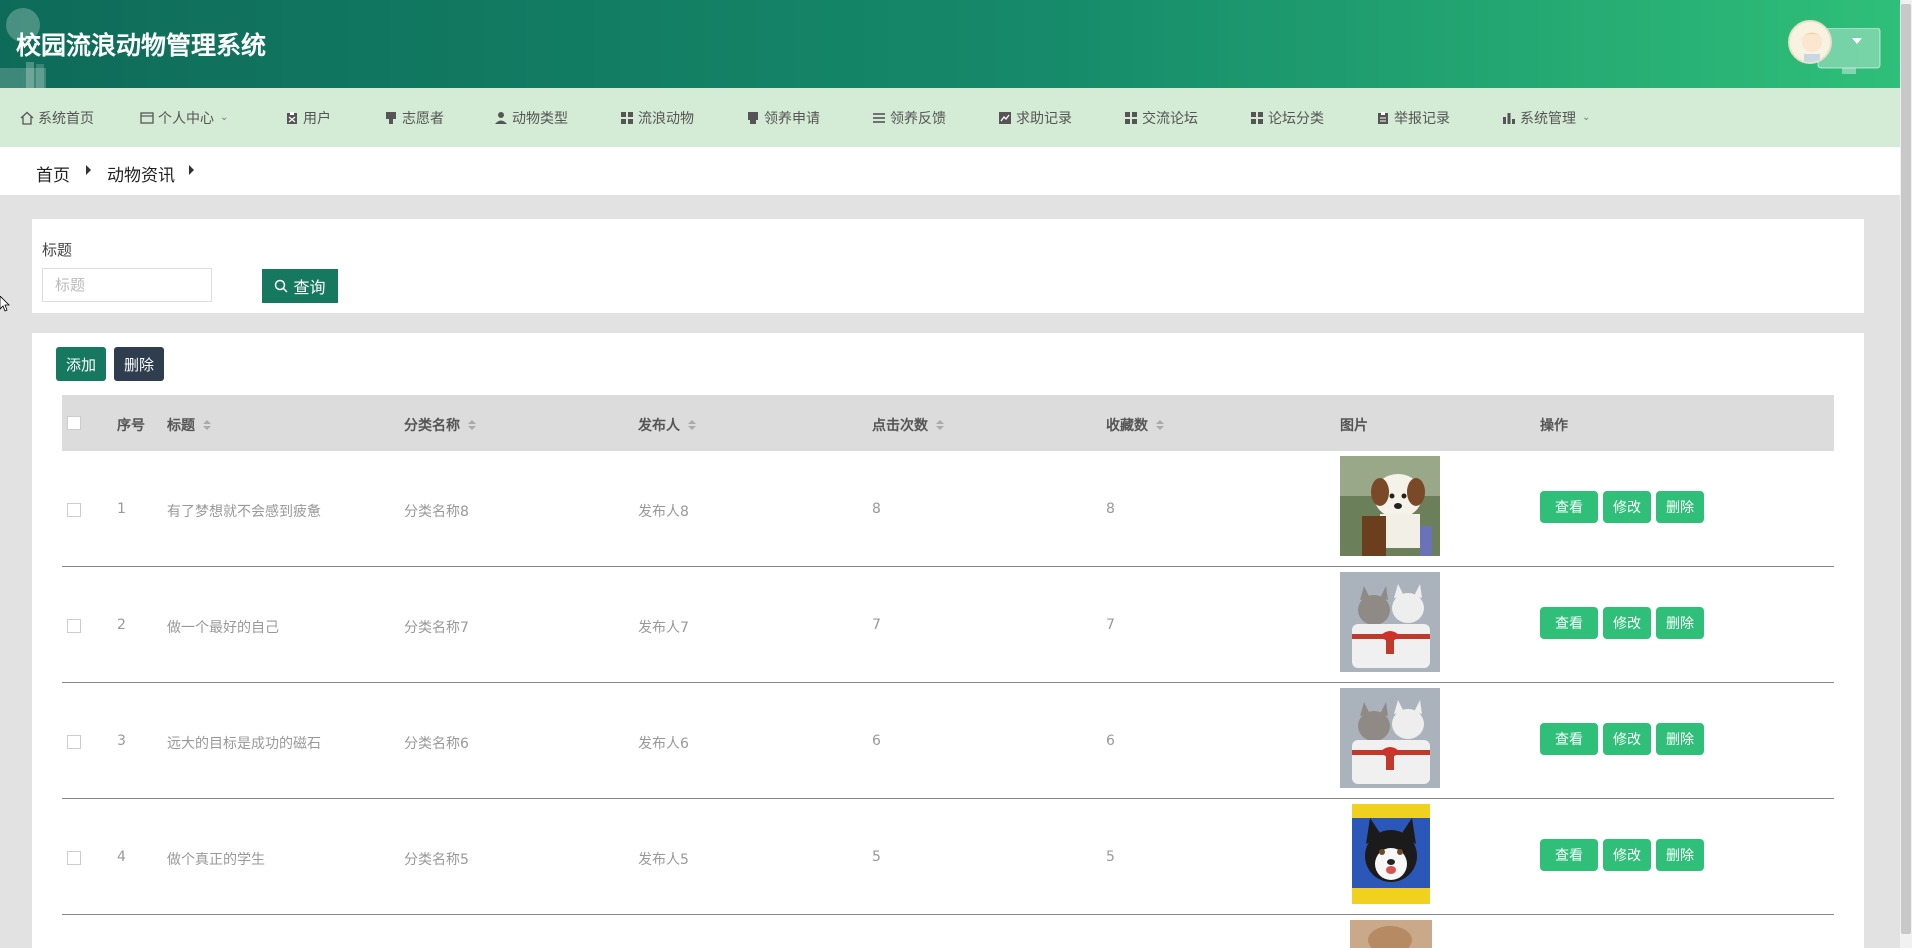  Describe the element at coordinates (1170, 118) in the screenshot. I see `nav-label: 交流论坛` at that location.